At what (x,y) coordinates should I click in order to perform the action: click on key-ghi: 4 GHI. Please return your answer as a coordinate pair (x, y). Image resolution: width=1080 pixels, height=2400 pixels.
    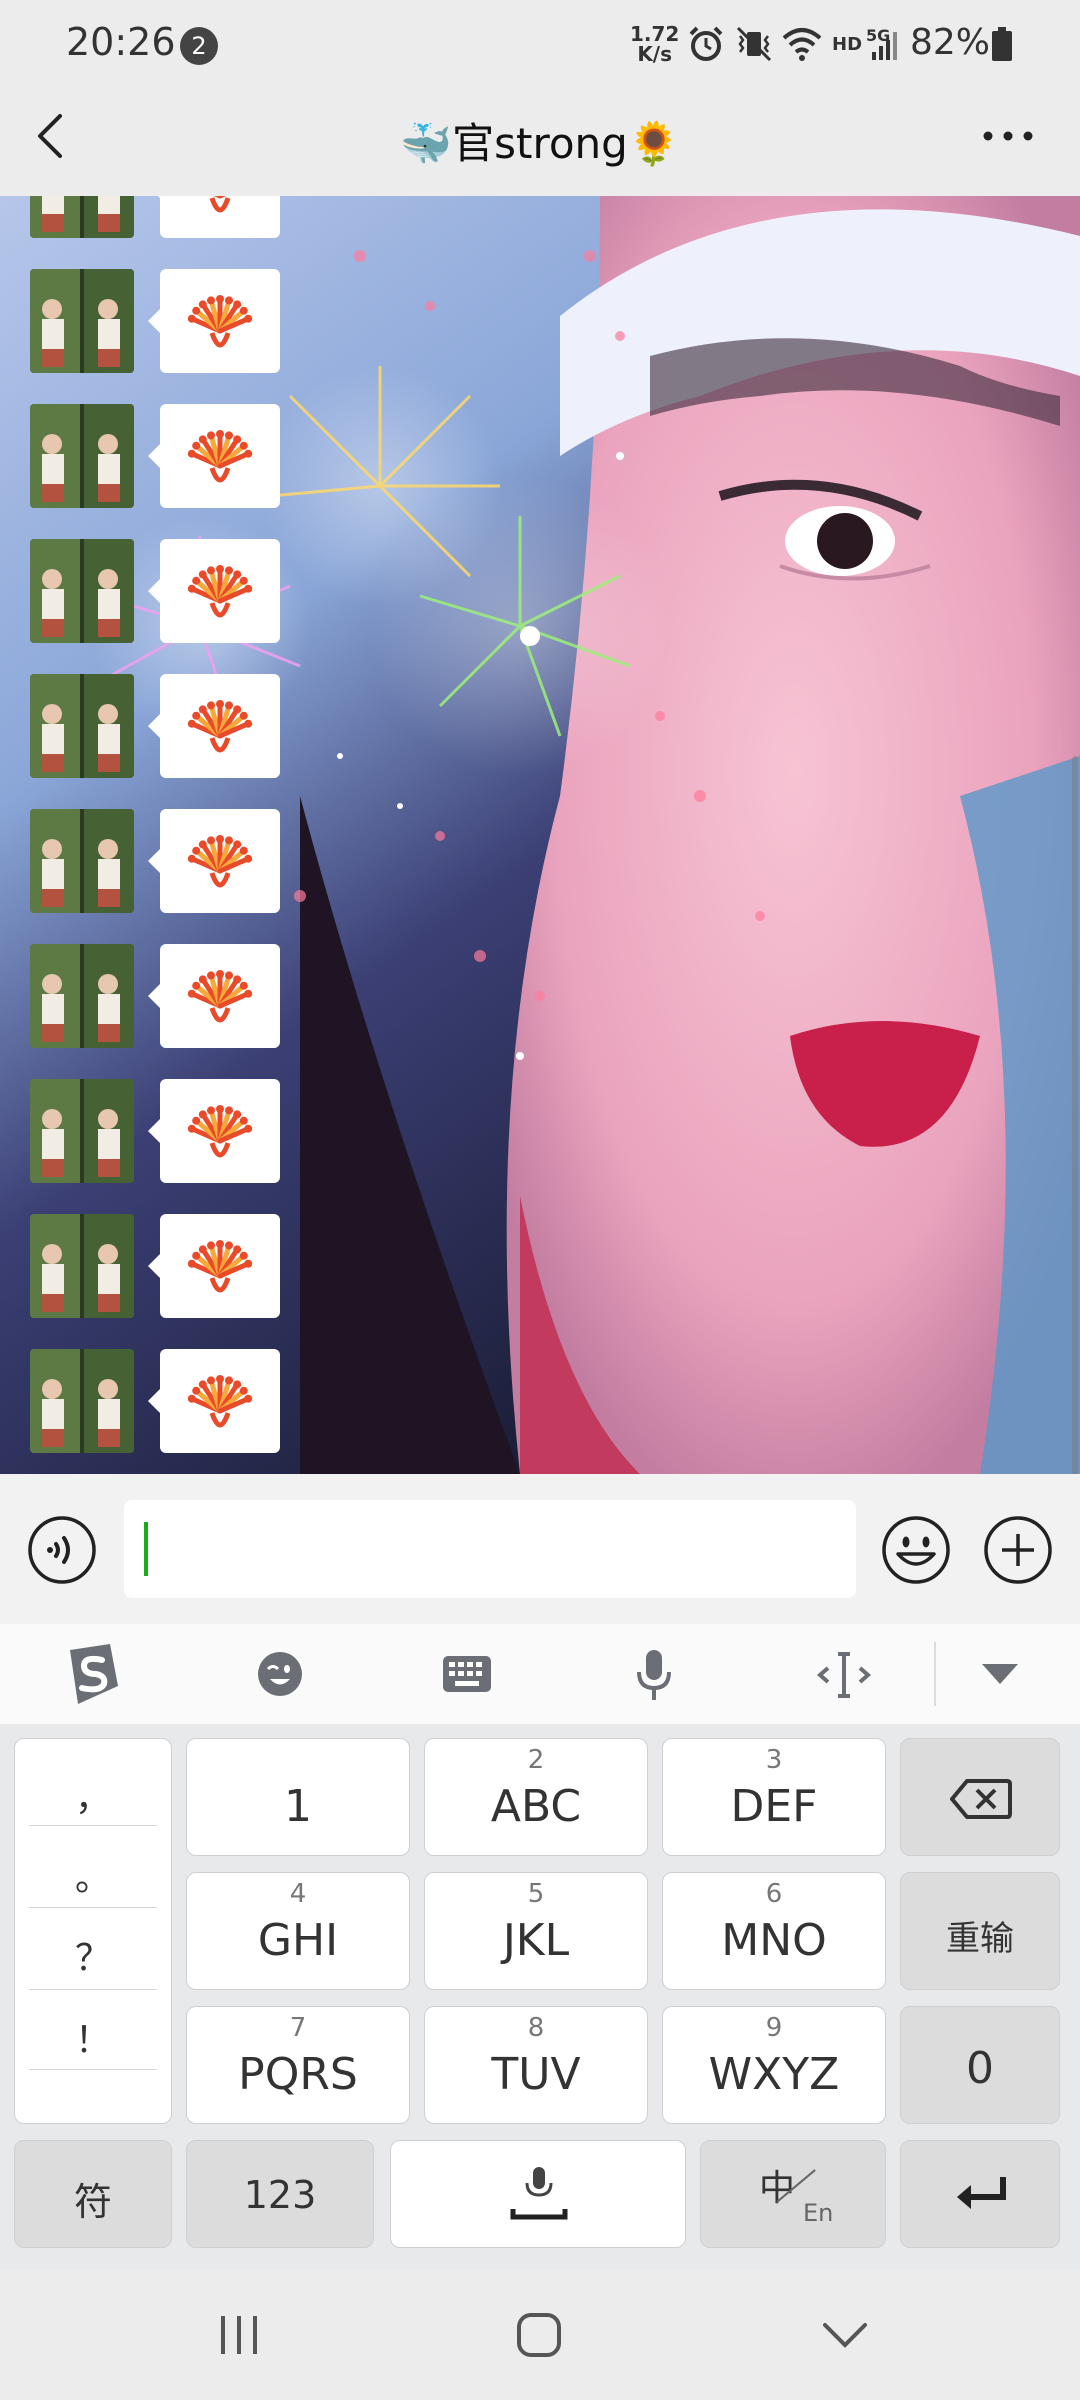
    Looking at the image, I should click on (298, 1931).